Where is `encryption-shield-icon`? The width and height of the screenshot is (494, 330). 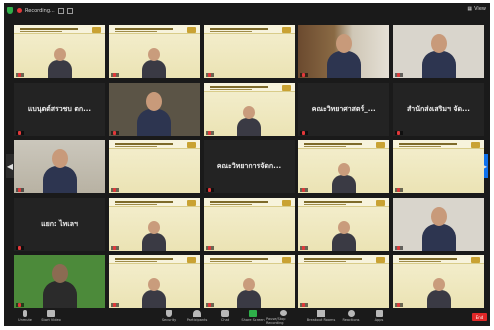
encryption-shield-icon is located at coordinates (10, 10).